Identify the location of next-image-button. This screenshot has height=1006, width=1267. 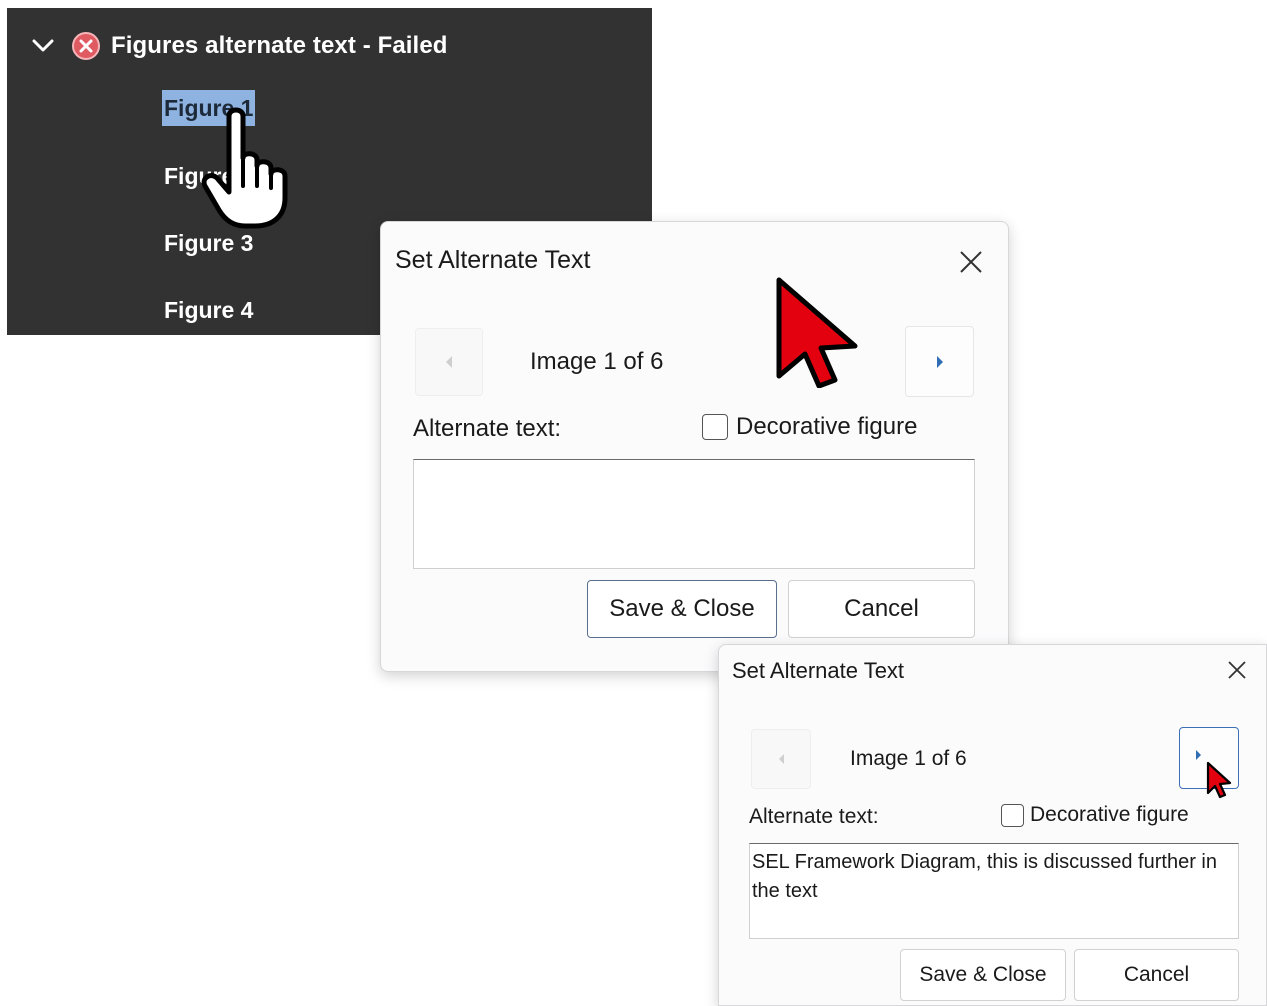
(939, 361).